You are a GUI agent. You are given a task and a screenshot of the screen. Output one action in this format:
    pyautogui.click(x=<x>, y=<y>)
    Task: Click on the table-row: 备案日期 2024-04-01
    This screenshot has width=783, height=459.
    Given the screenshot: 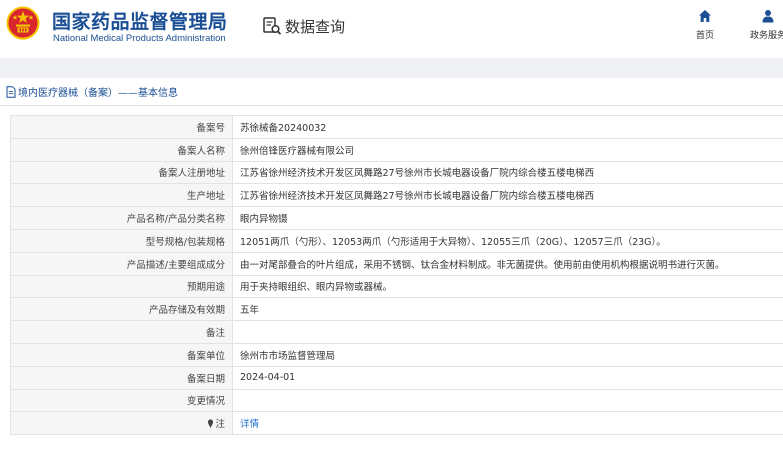 What is the action you would take?
    pyautogui.click(x=396, y=377)
    